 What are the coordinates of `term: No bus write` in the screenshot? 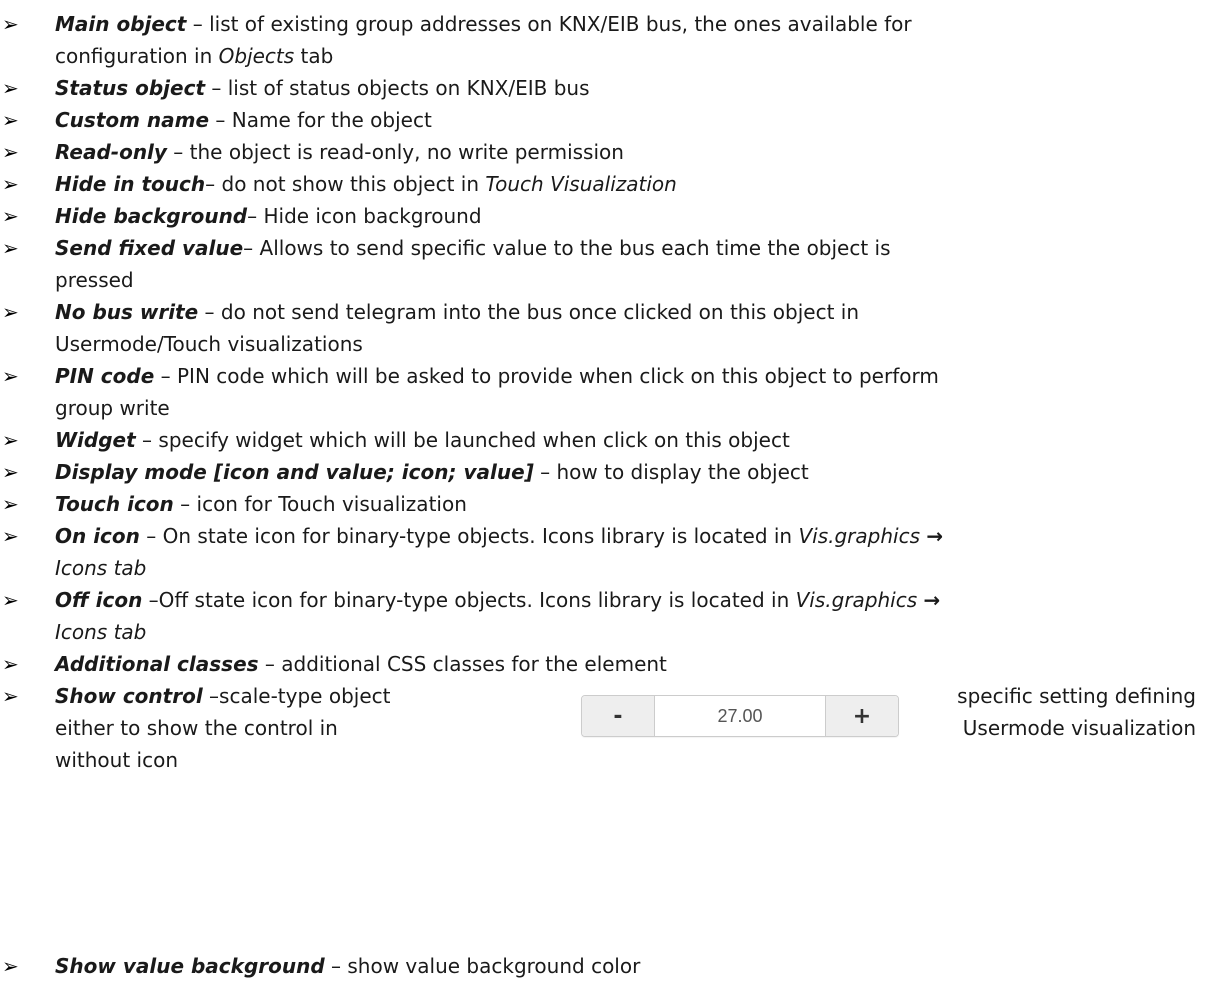 It's located at (127, 312).